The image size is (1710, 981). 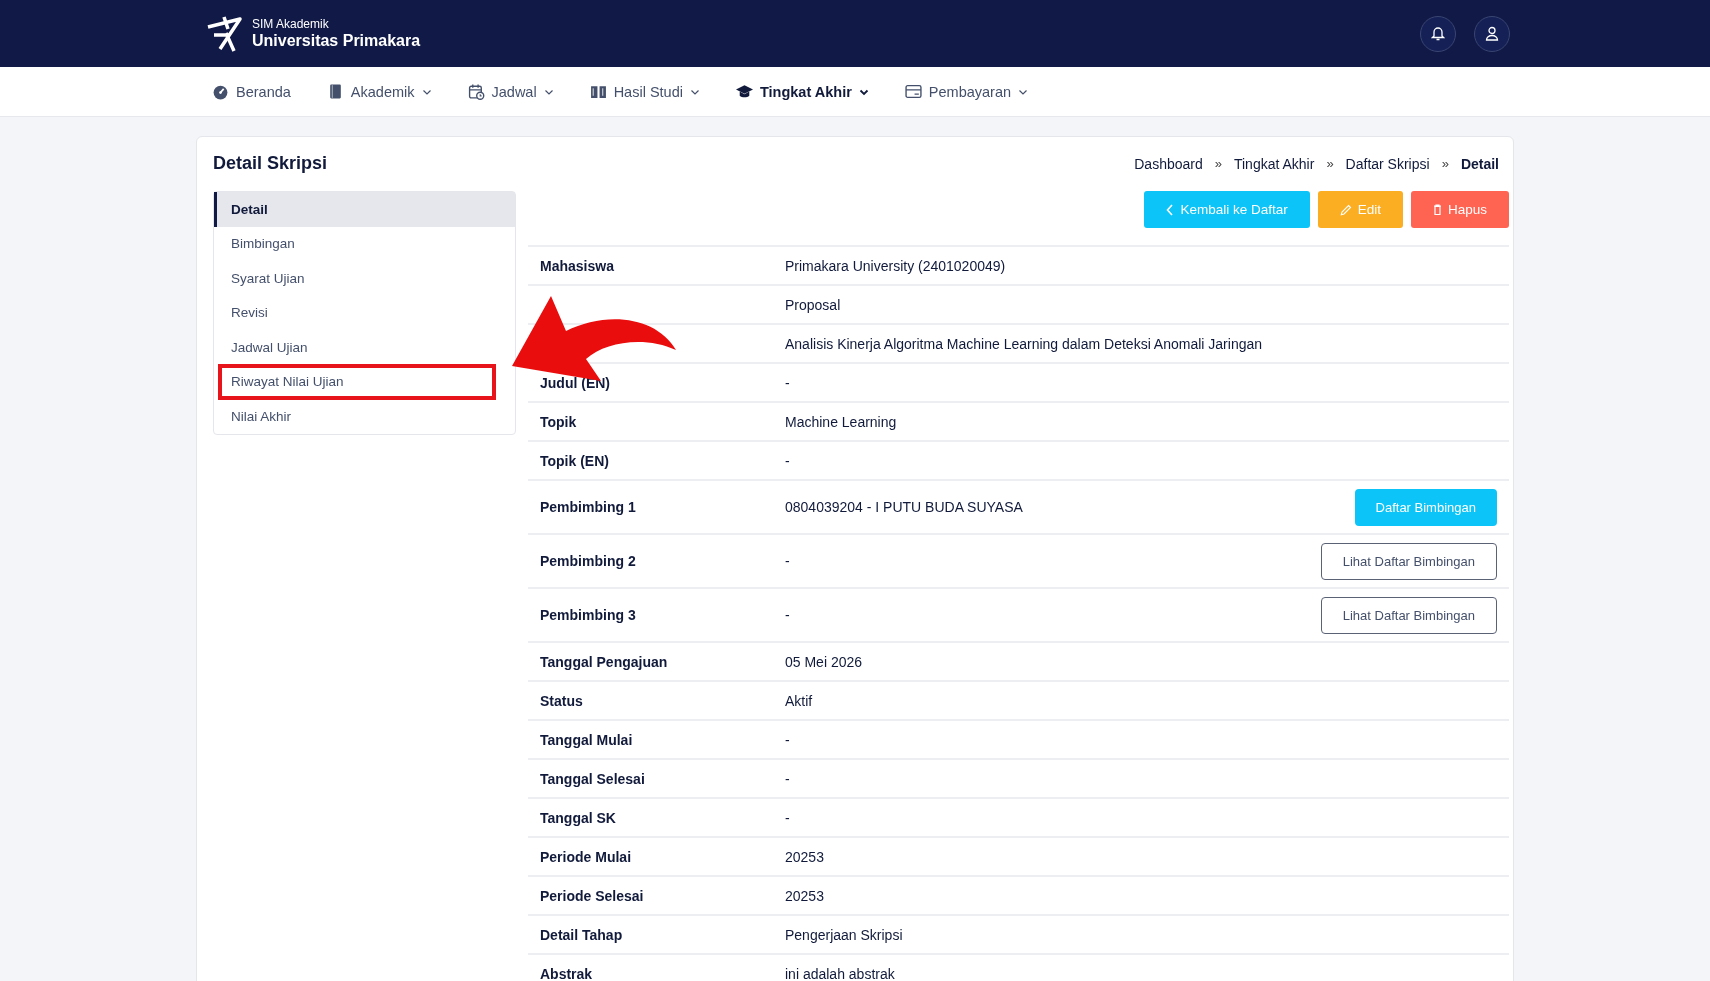 I want to click on bell-icon, so click(x=1438, y=33).